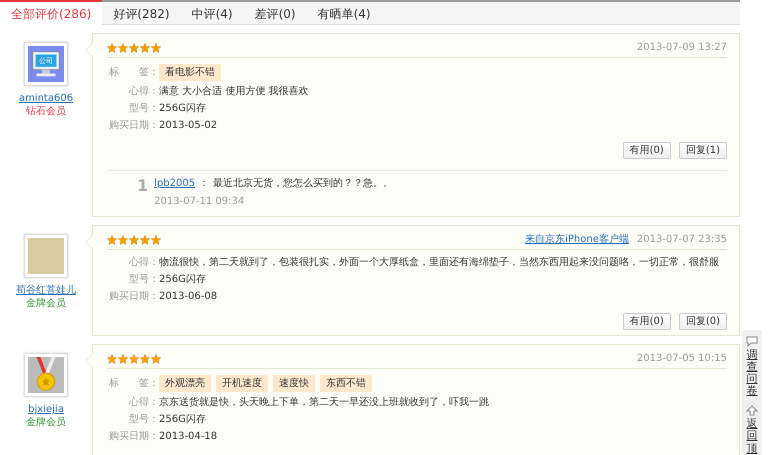 This screenshot has width=780, height=455. I want to click on tag-label: 东西不错, so click(346, 383).